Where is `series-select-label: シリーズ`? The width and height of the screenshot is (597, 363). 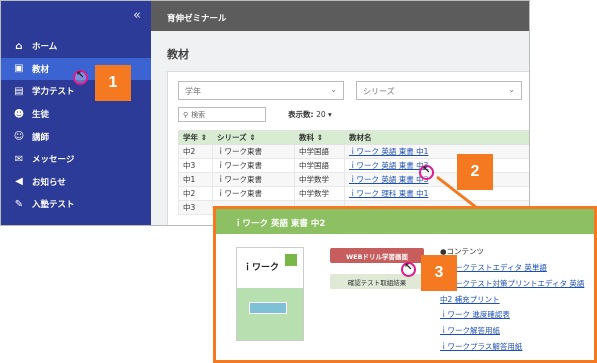 series-select-label: シリーズ is located at coordinates (379, 91).